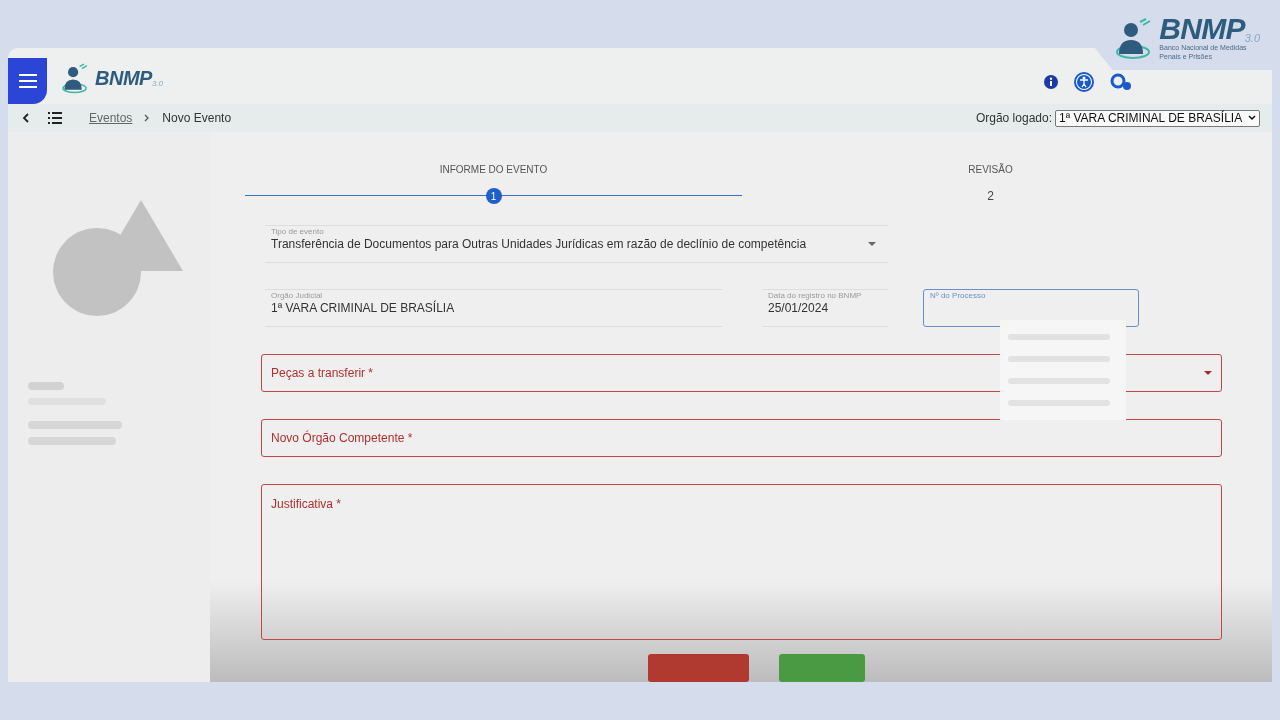  What do you see at coordinates (111, 118) in the screenshot?
I see `breadcrumb-link: Eventos` at bounding box center [111, 118].